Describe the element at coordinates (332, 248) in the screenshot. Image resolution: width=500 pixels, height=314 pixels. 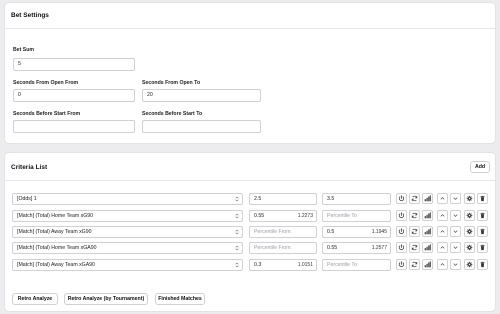
I see `percentile-to-value: 0.55` at that location.